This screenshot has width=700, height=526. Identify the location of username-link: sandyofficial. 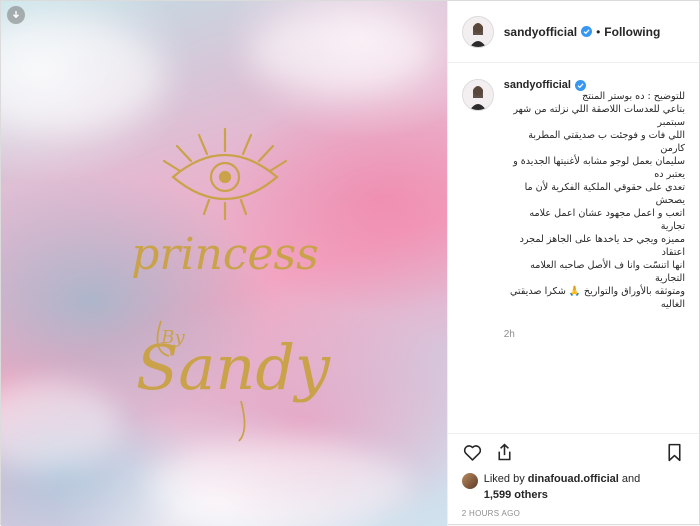
(540, 32).